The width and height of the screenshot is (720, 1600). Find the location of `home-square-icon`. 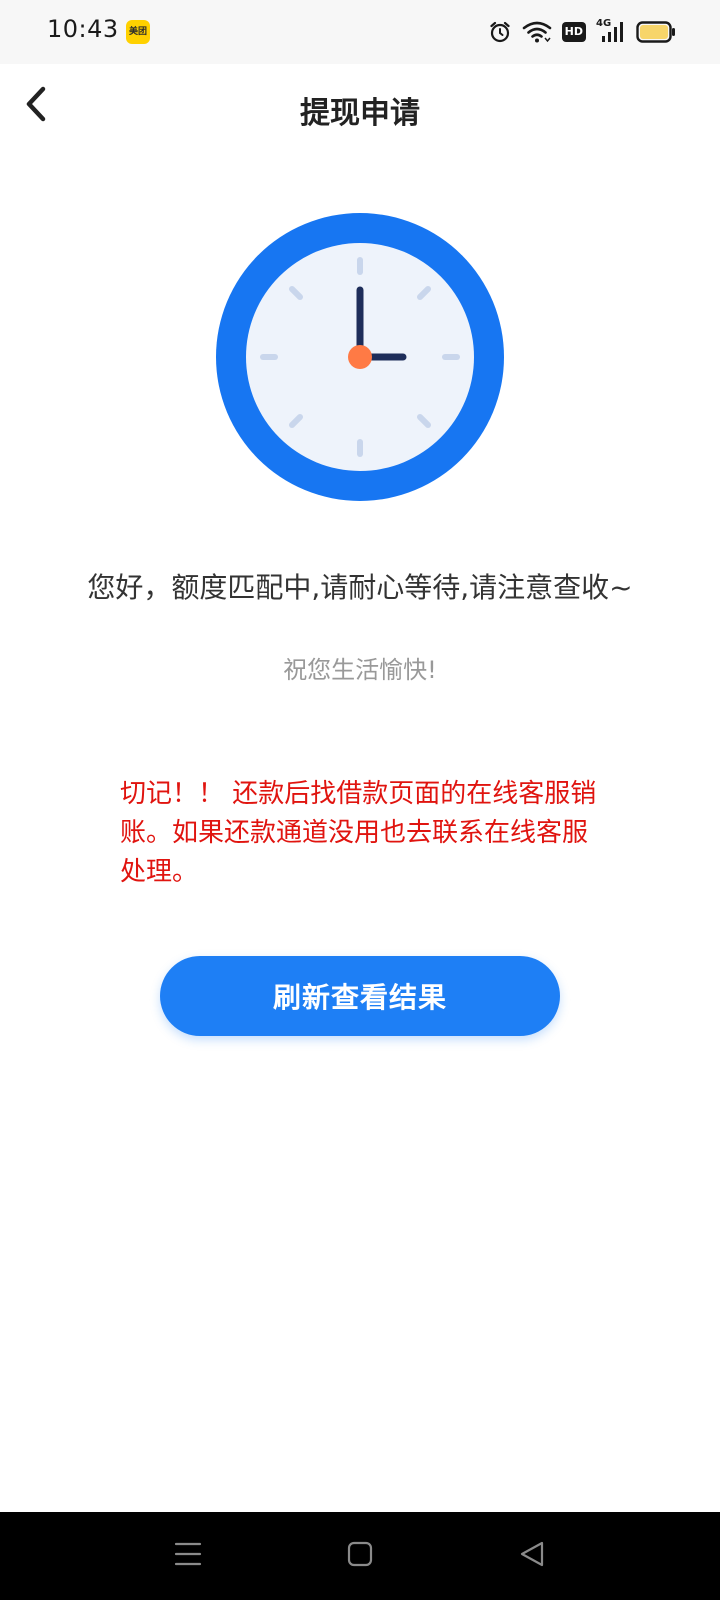

home-square-icon is located at coordinates (360, 1556).